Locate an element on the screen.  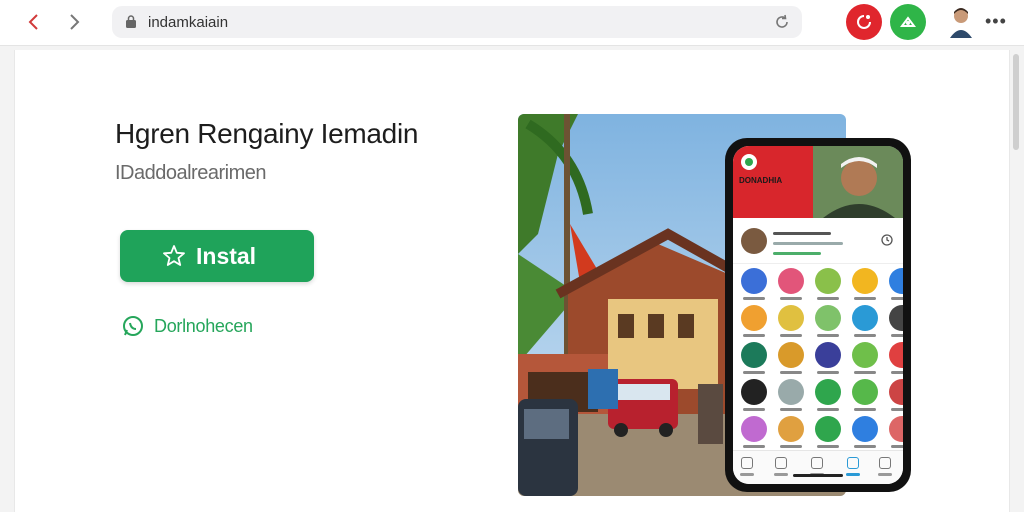
updates-tab-icon is located at coordinates (853, 463).